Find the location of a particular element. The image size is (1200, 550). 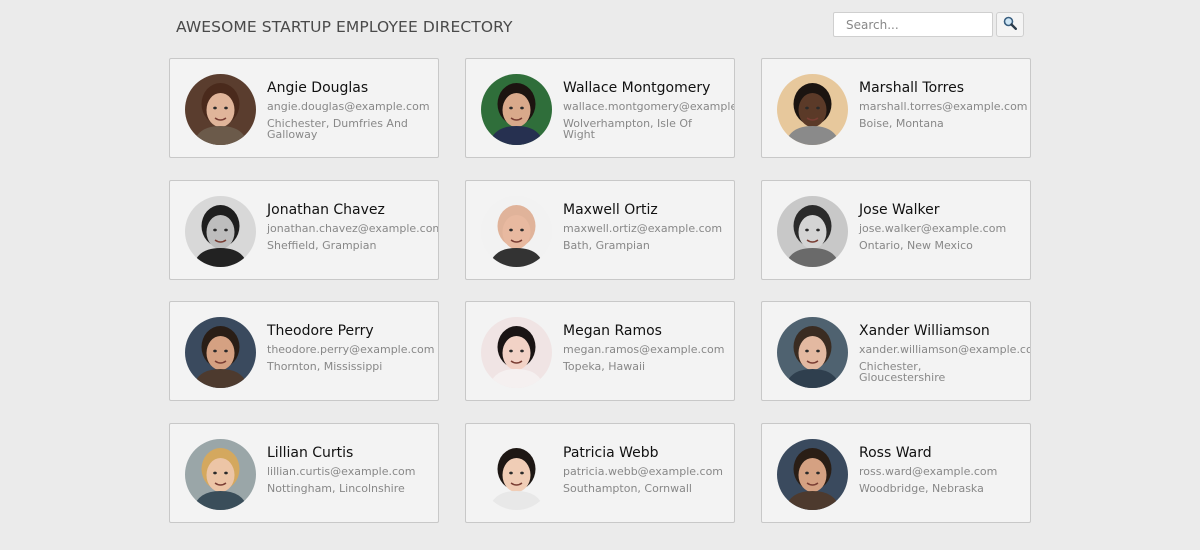

employee-name: Angie Douglas is located at coordinates (318, 88).